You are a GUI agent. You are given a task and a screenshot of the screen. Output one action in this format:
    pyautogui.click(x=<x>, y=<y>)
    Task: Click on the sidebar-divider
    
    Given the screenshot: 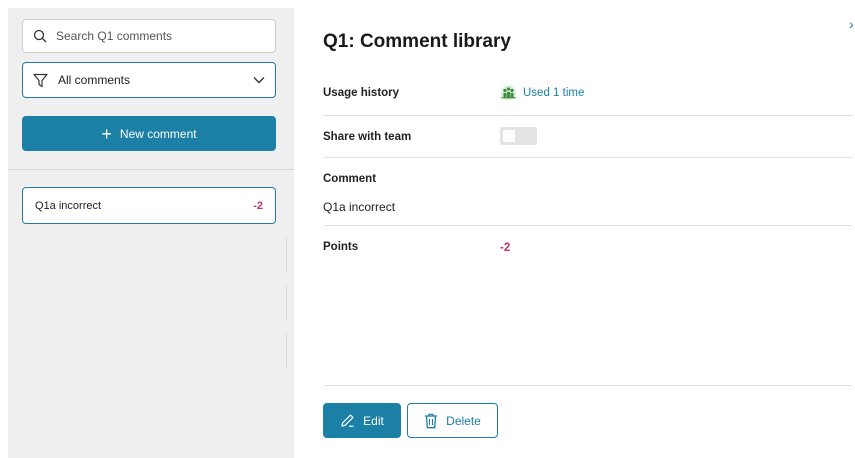 What is the action you would take?
    pyautogui.click(x=151, y=169)
    